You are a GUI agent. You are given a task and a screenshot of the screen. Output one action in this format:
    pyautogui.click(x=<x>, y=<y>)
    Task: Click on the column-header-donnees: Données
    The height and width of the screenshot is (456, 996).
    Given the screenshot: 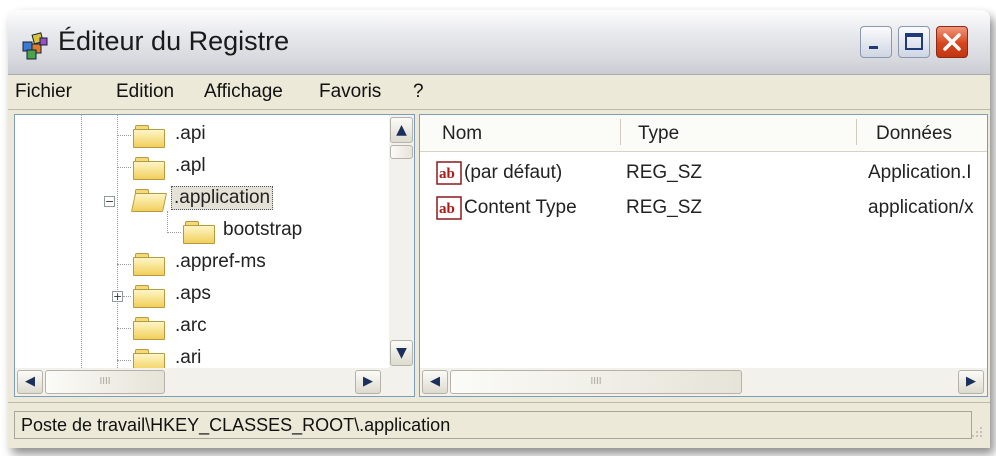 What is the action you would take?
    pyautogui.click(x=914, y=134)
    